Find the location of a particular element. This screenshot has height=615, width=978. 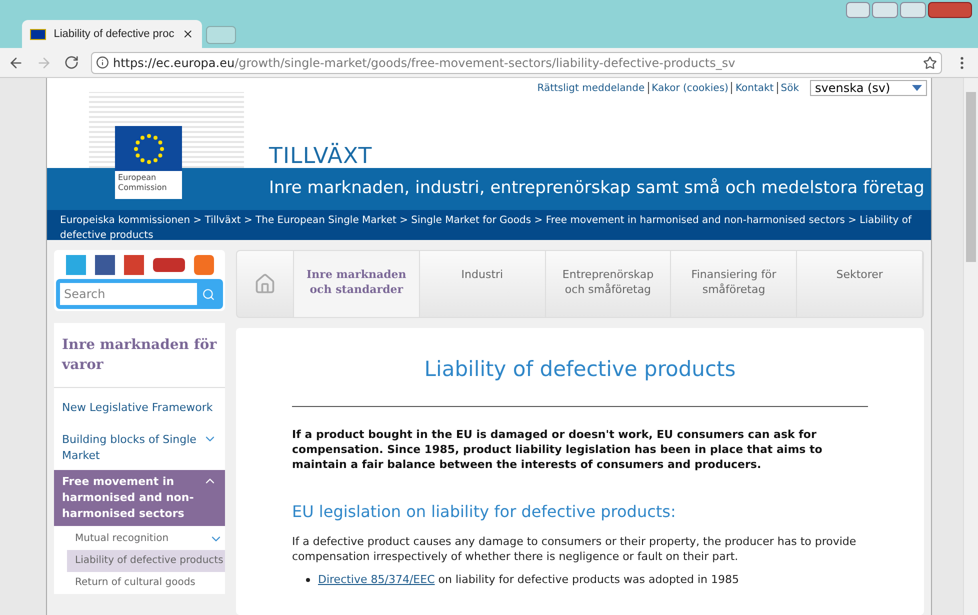

home-icon is located at coordinates (265, 284).